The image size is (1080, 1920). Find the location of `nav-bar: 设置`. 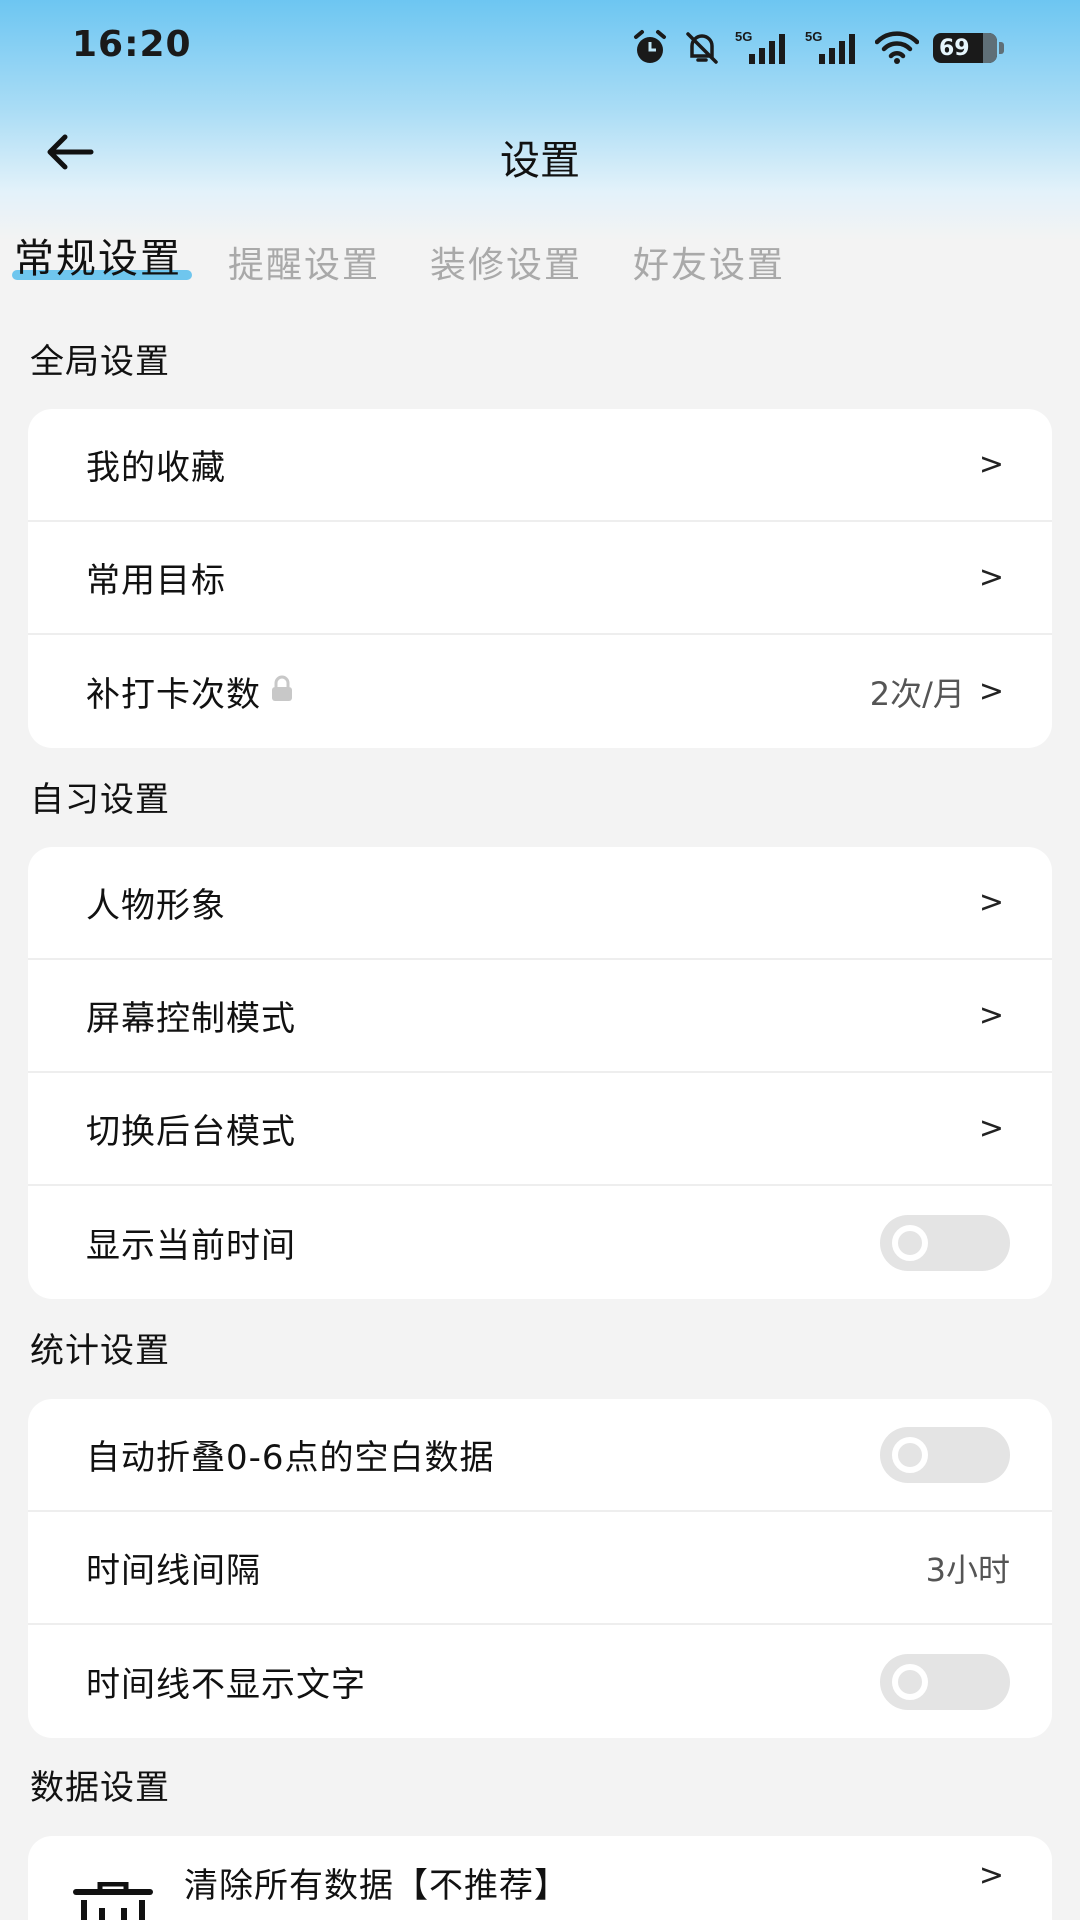

nav-bar: 设置 is located at coordinates (540, 152).